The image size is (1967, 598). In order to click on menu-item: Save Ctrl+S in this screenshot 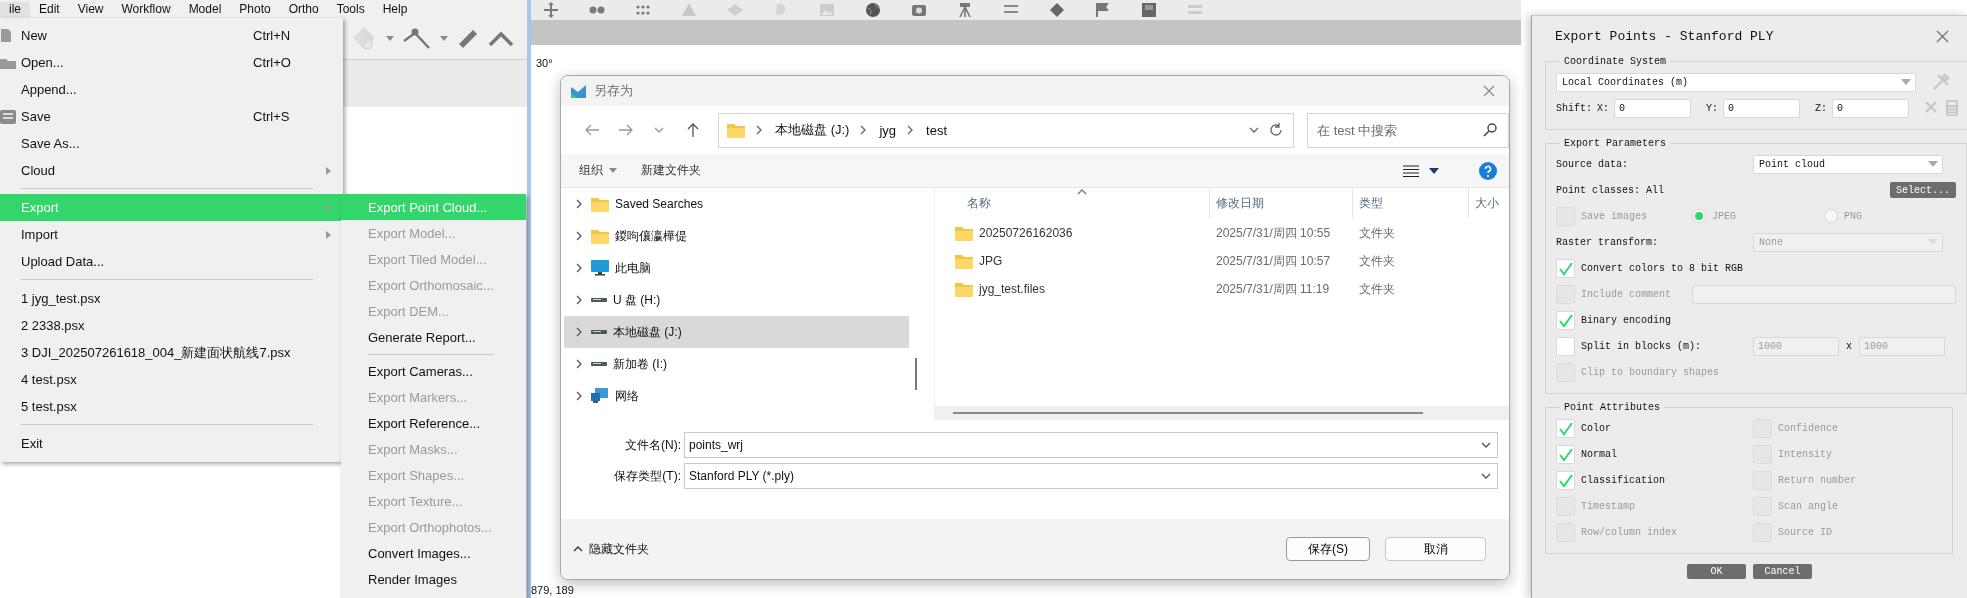, I will do `click(171, 116)`.